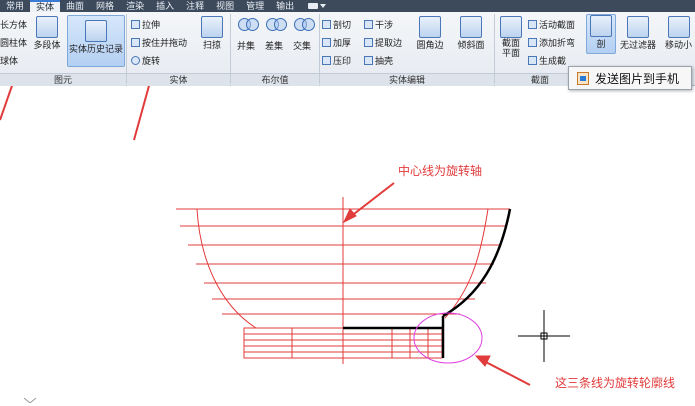 The image size is (695, 406). I want to click on culling-label: 剖, so click(601, 44).